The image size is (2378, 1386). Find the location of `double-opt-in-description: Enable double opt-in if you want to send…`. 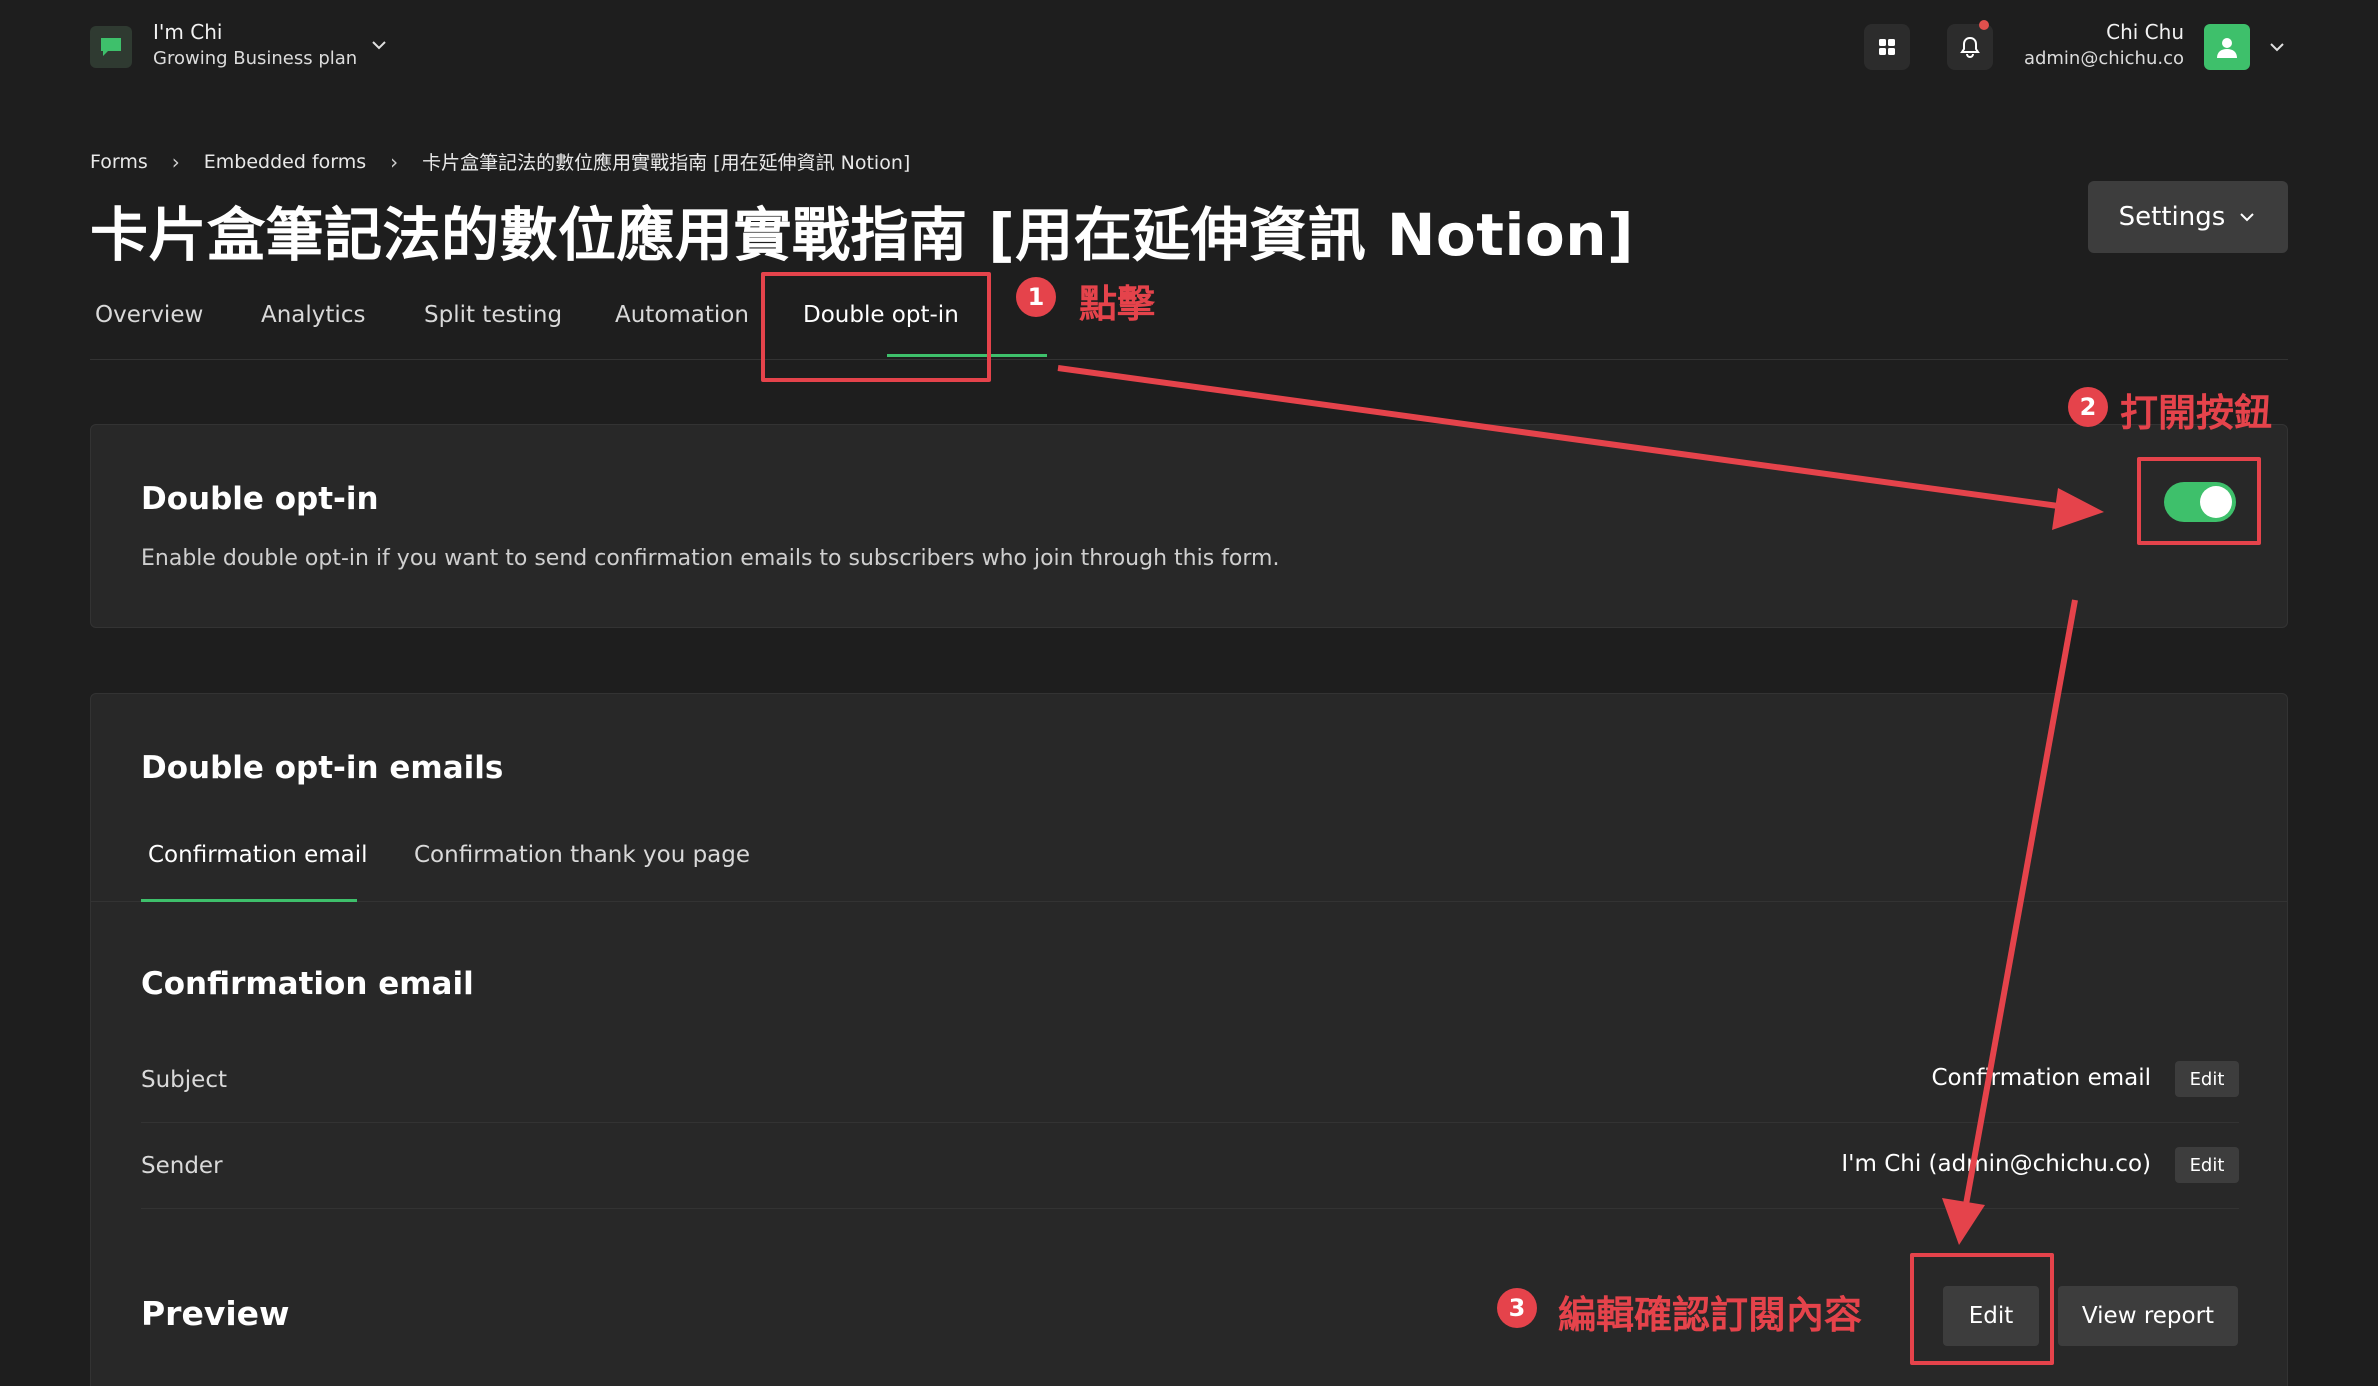

double-opt-in-description: Enable double opt-in if you want to send… is located at coordinates (710, 558).